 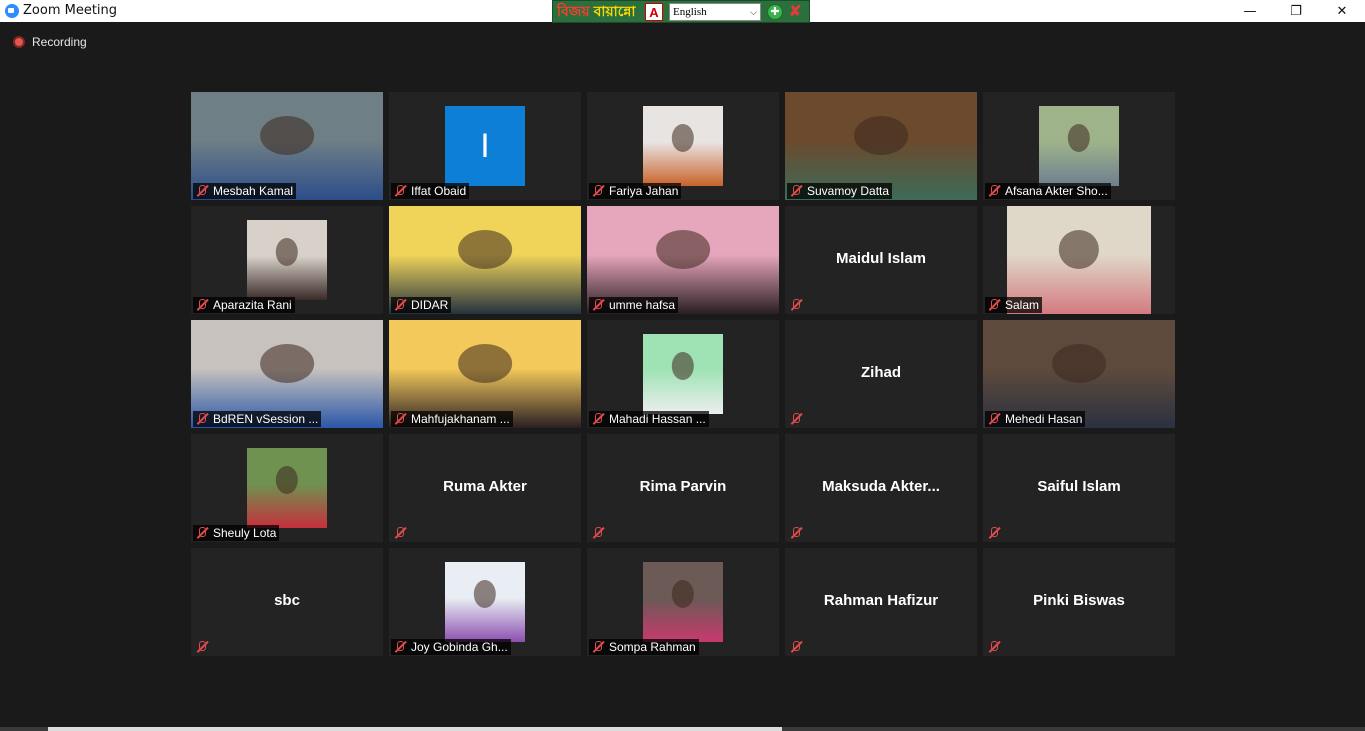 I want to click on participant-tile: Salam, so click(x=1079, y=260).